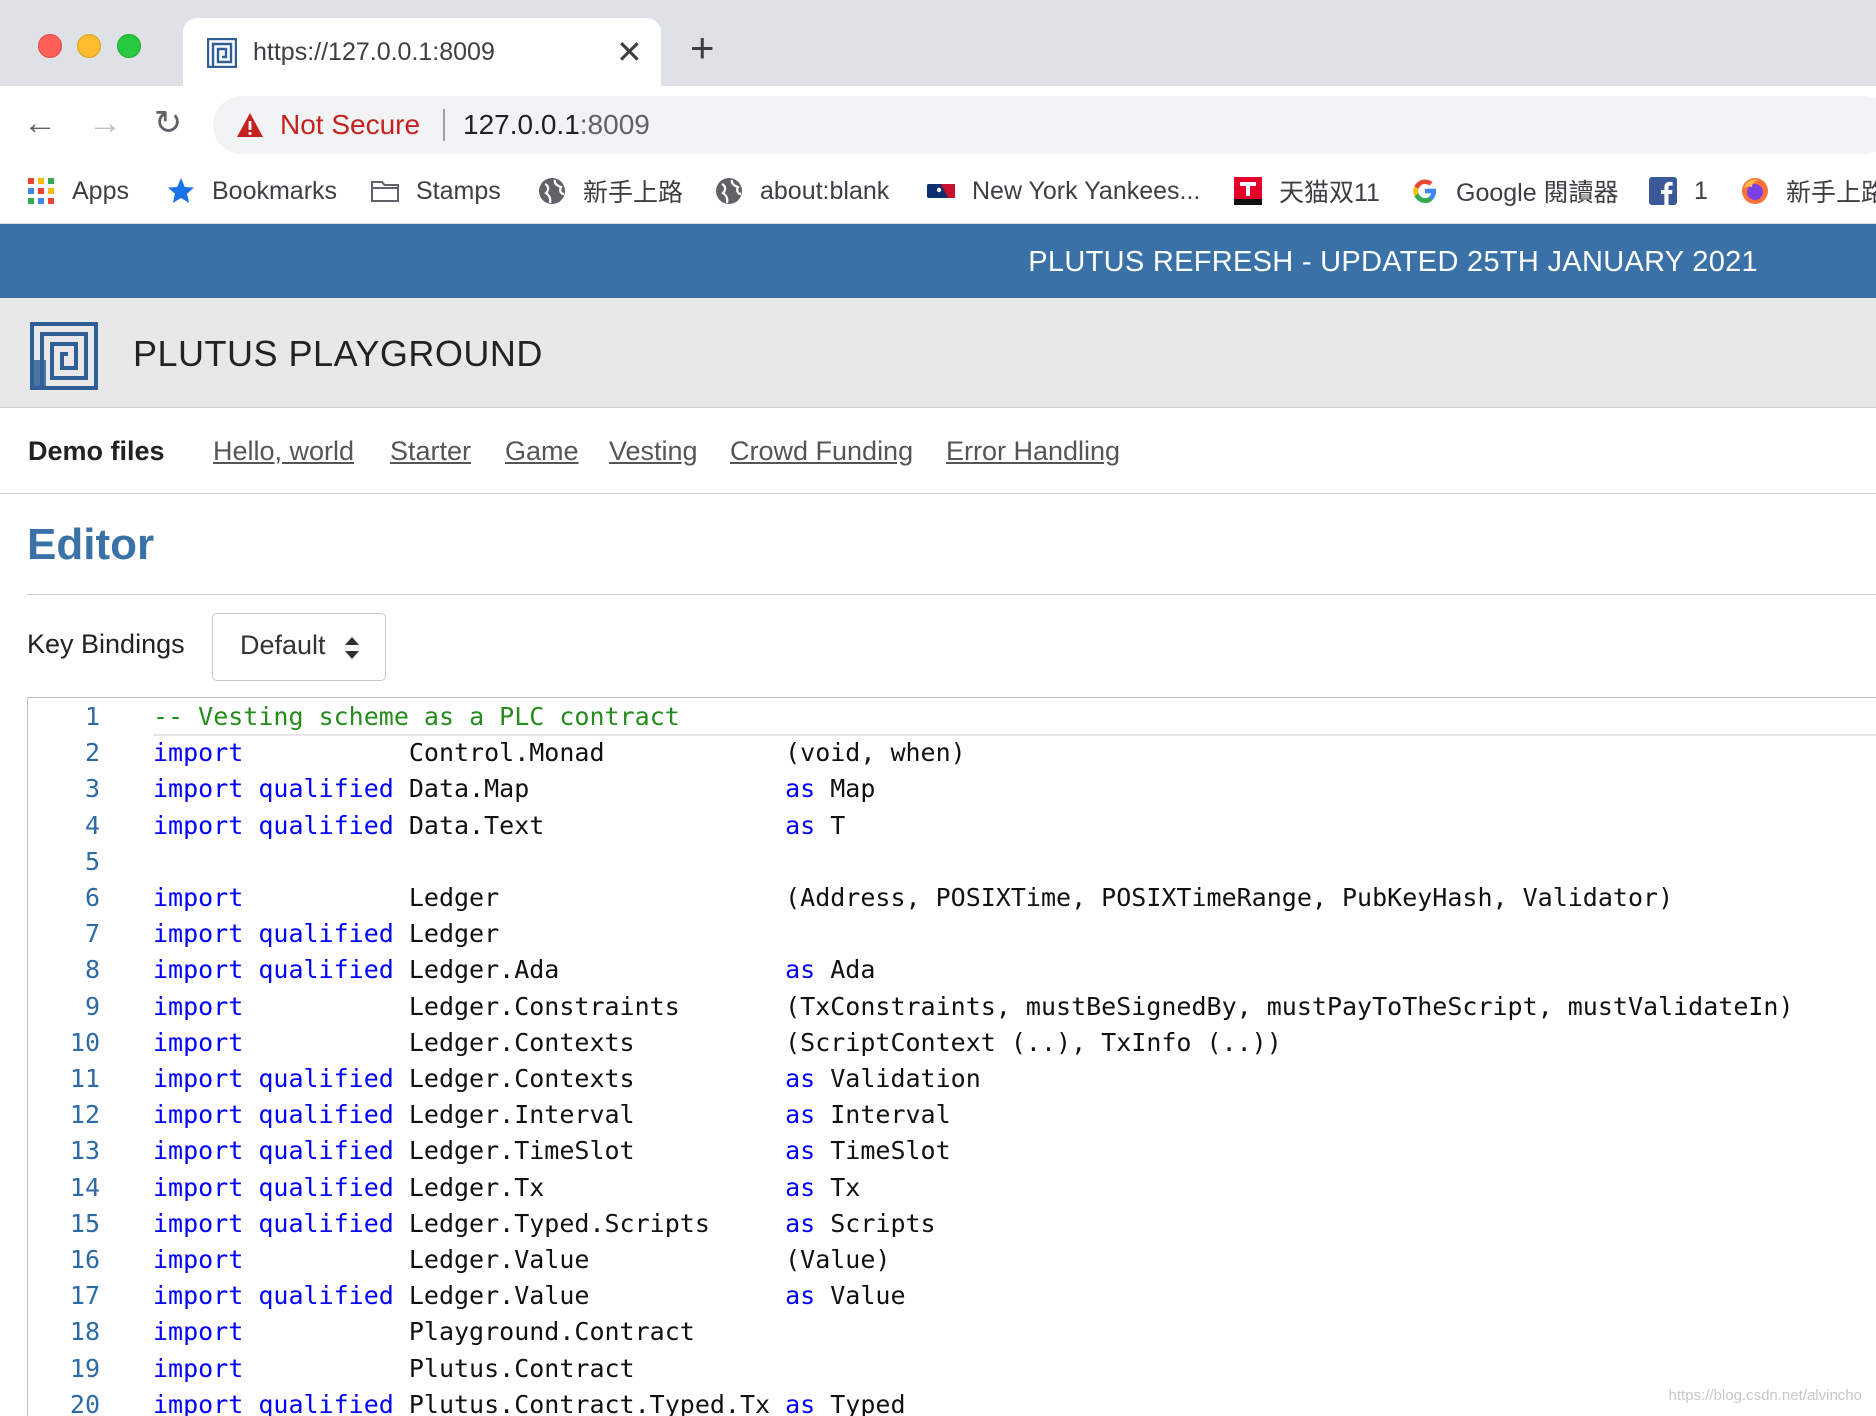 The height and width of the screenshot is (1416, 1876). I want to click on line-number: 19, so click(84, 1368).